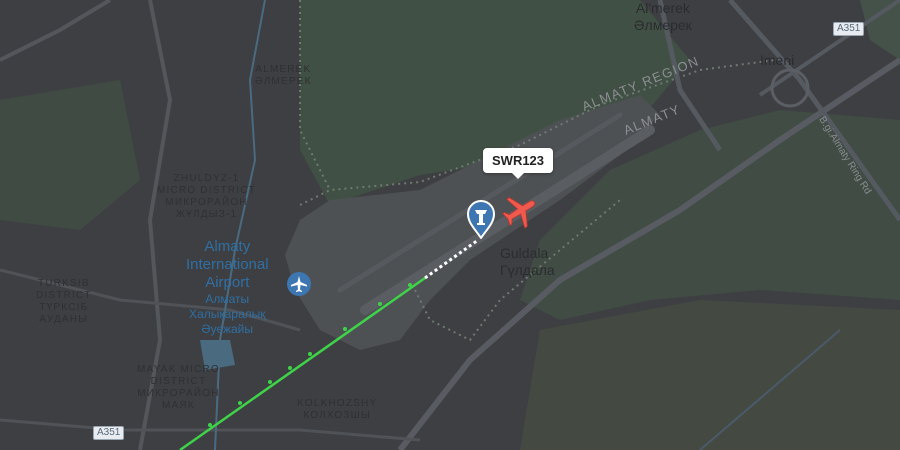  What do you see at coordinates (337, 409) in the screenshot?
I see `district-label-kolkhozshy: KOLKHOZSHY КОЛХОЗШЫ` at bounding box center [337, 409].